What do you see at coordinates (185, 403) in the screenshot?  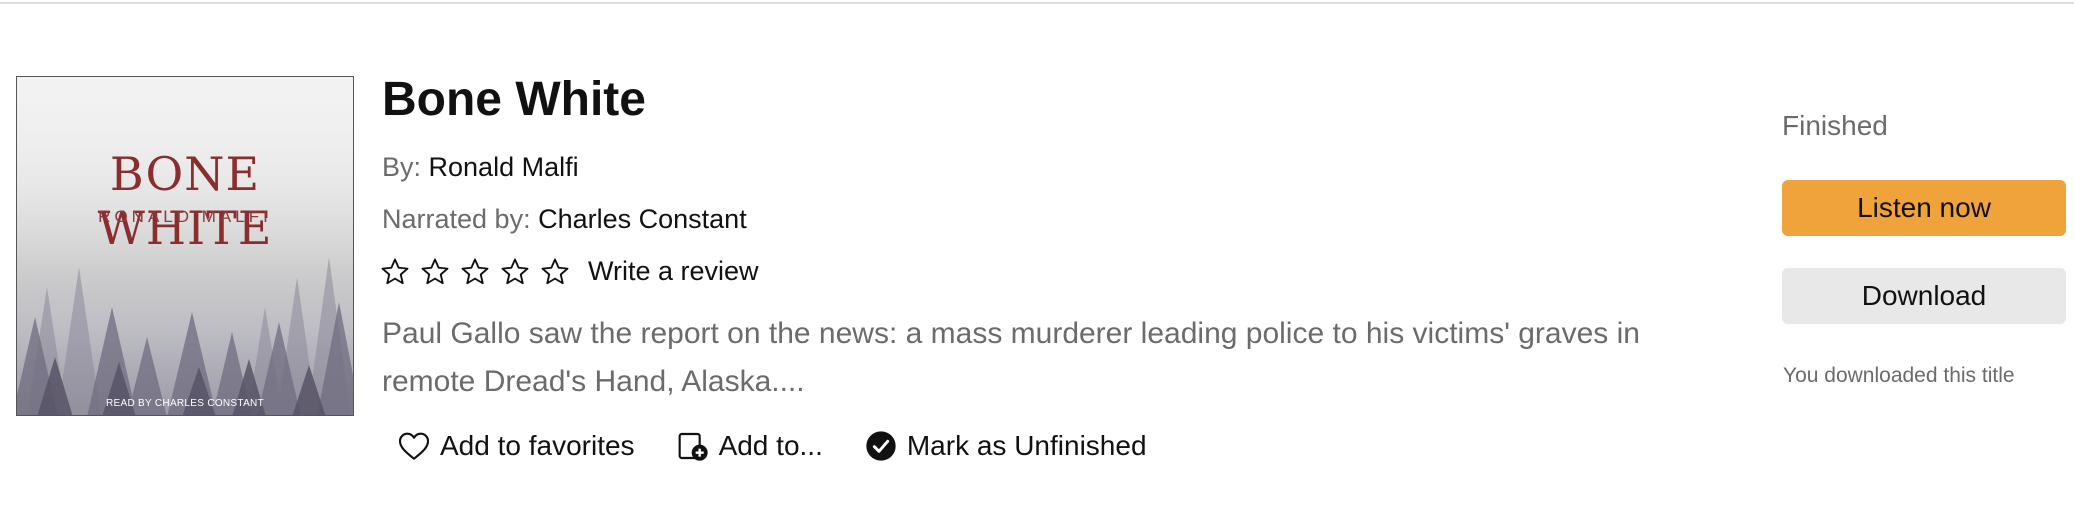 I see `cover-reader-text: READ BY CHARLES CONSTANT` at bounding box center [185, 403].